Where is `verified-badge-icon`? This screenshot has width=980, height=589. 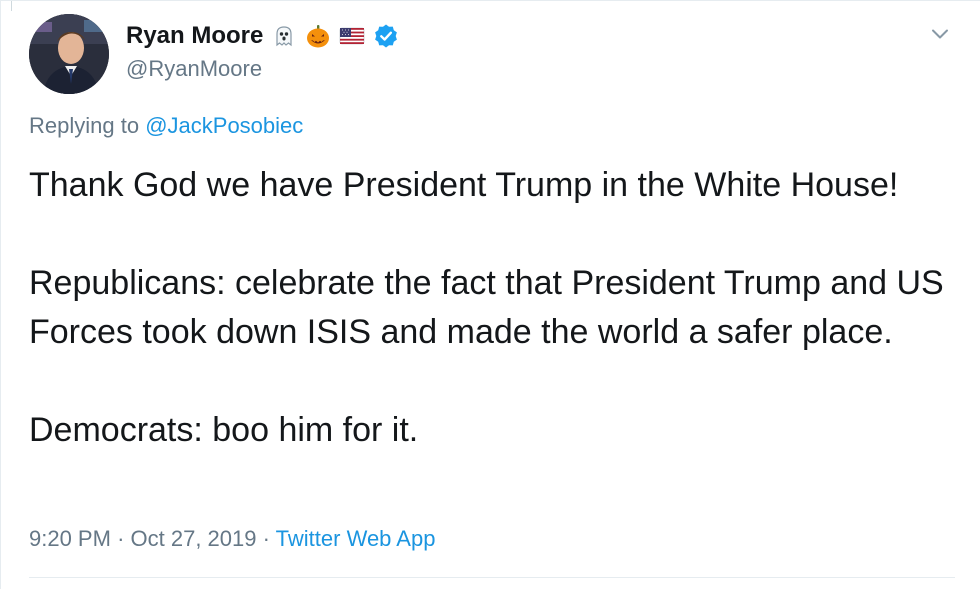
verified-badge-icon is located at coordinates (386, 36).